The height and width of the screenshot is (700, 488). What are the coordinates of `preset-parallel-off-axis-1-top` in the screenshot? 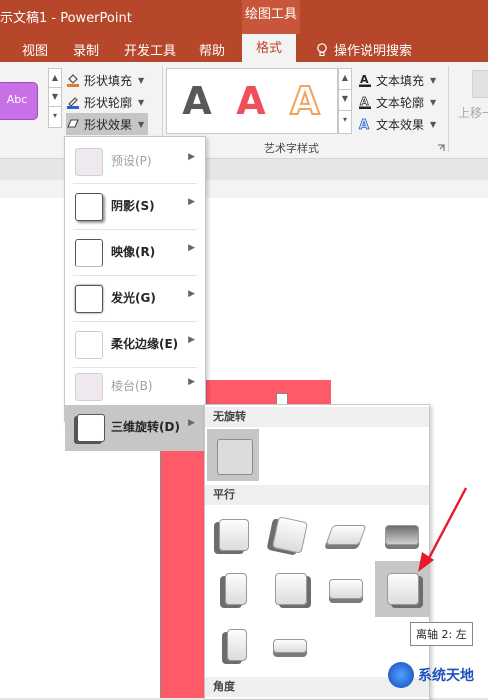 It's located at (345, 589).